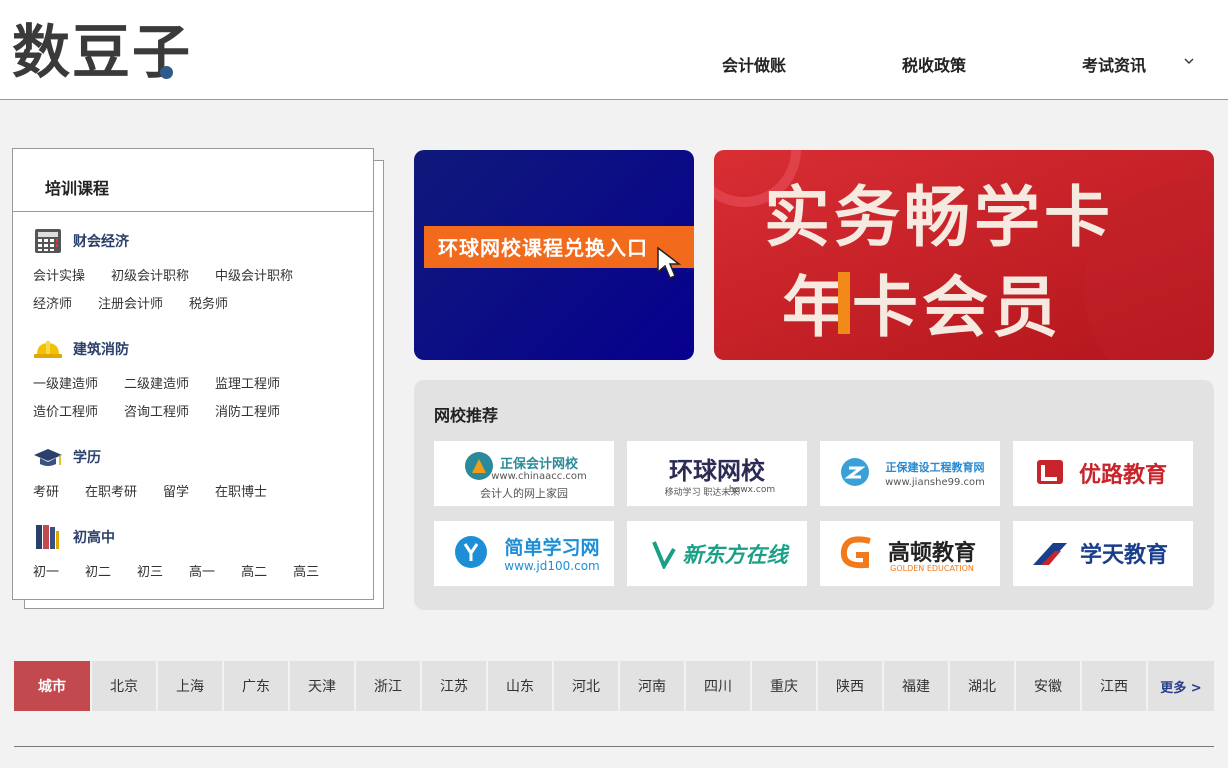 The image size is (1228, 768). Describe the element at coordinates (552, 566) in the screenshot. I see `tile-url: www.jd100.com` at that location.